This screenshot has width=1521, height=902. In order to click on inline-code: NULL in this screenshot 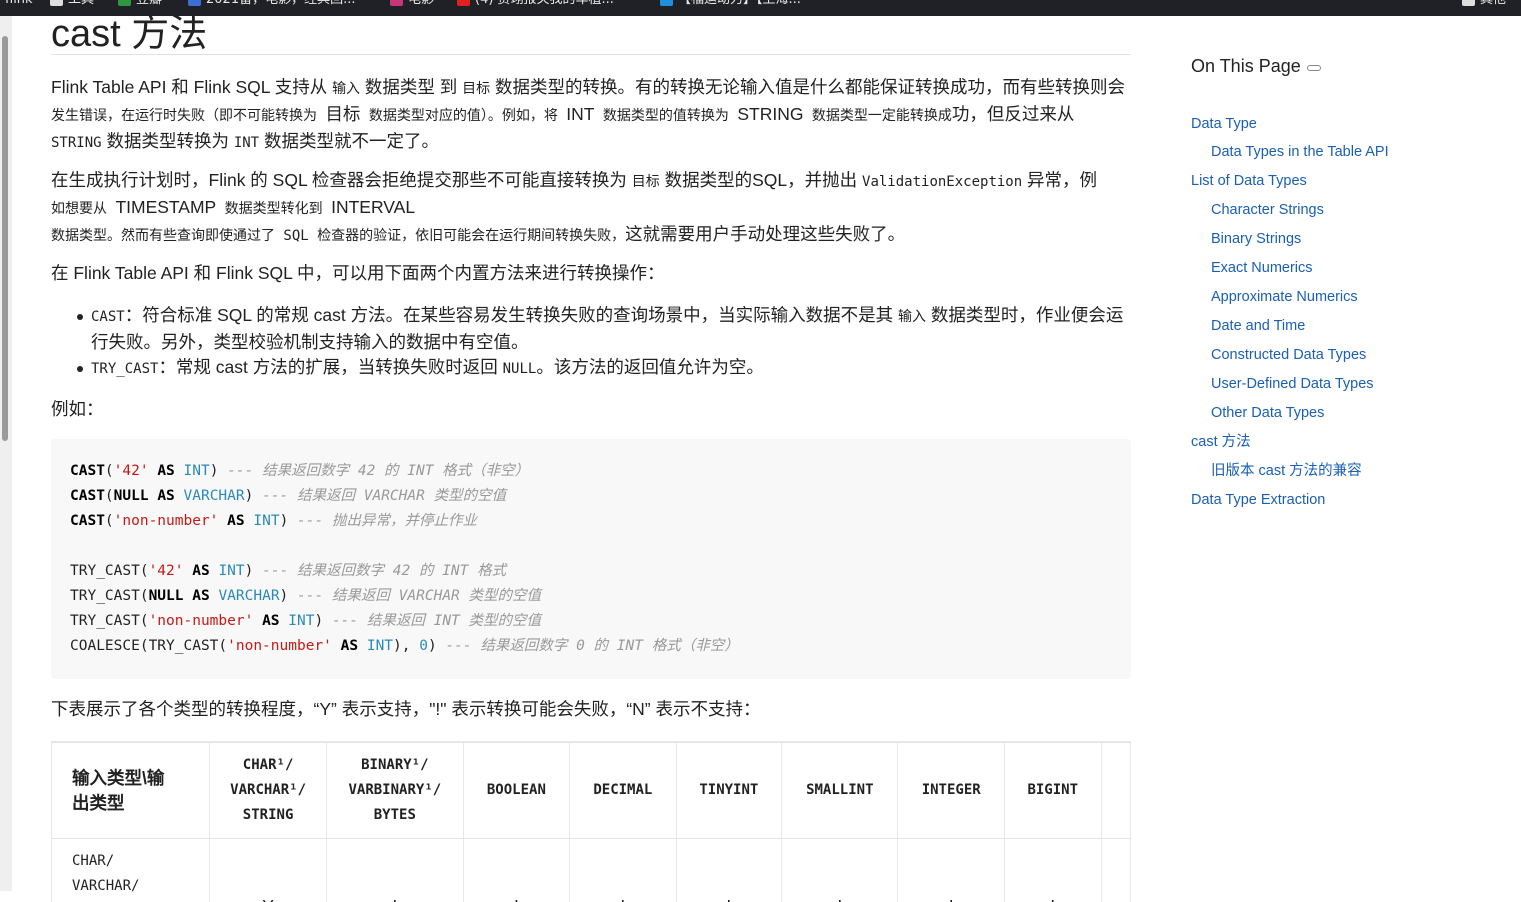, I will do `click(520, 369)`.